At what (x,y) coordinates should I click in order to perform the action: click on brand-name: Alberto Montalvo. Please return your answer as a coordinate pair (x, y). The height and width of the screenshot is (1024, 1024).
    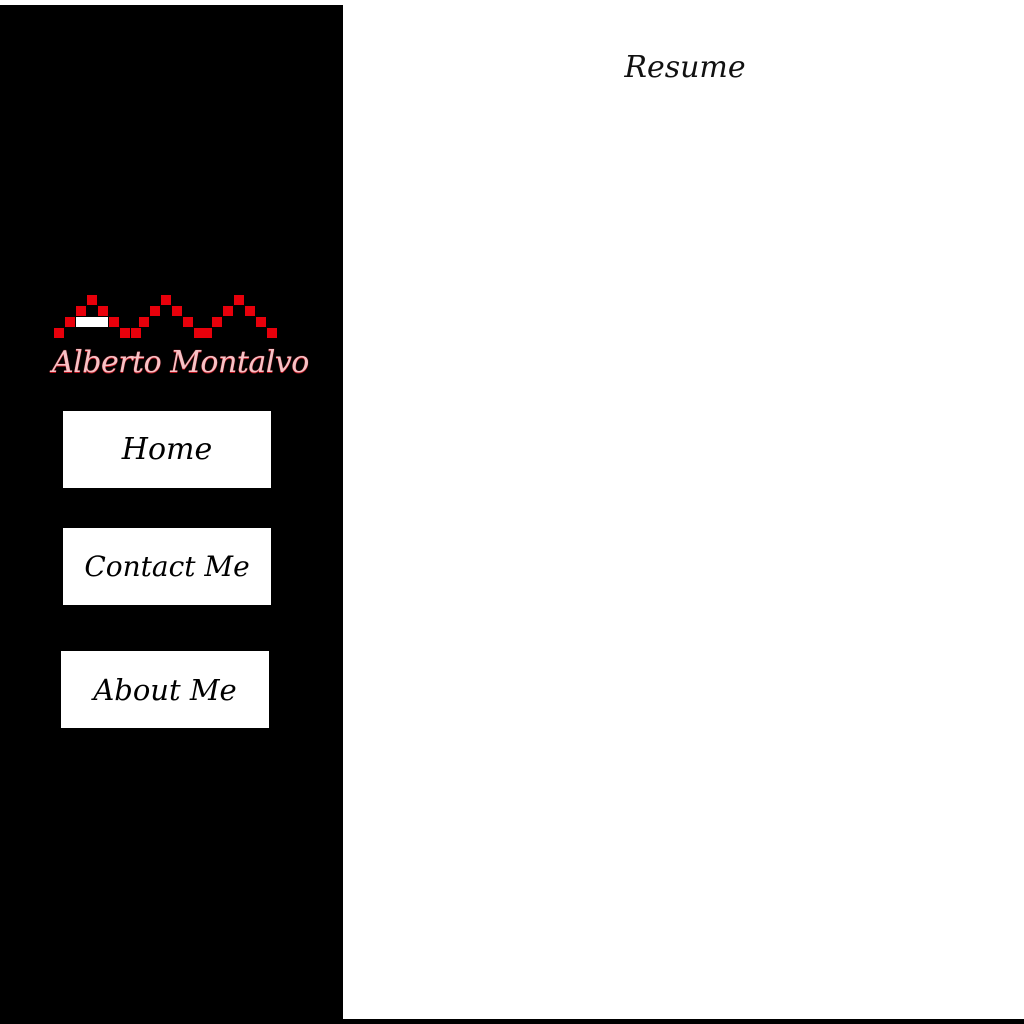
    Looking at the image, I should click on (180, 362).